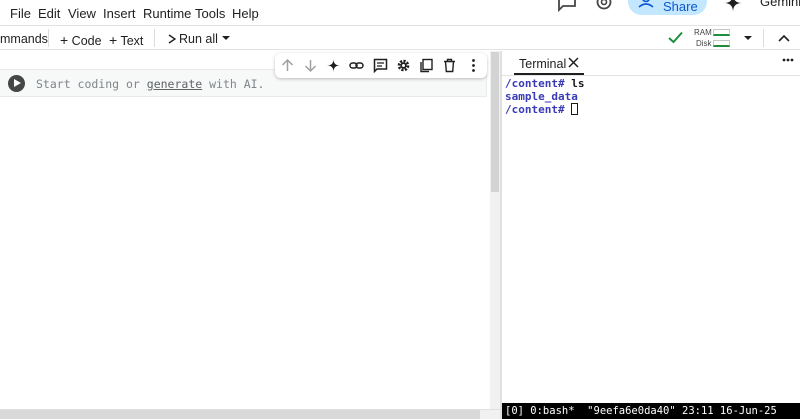 The image size is (800, 419). Describe the element at coordinates (675, 37) in the screenshot. I see `connected-check-icon` at that location.